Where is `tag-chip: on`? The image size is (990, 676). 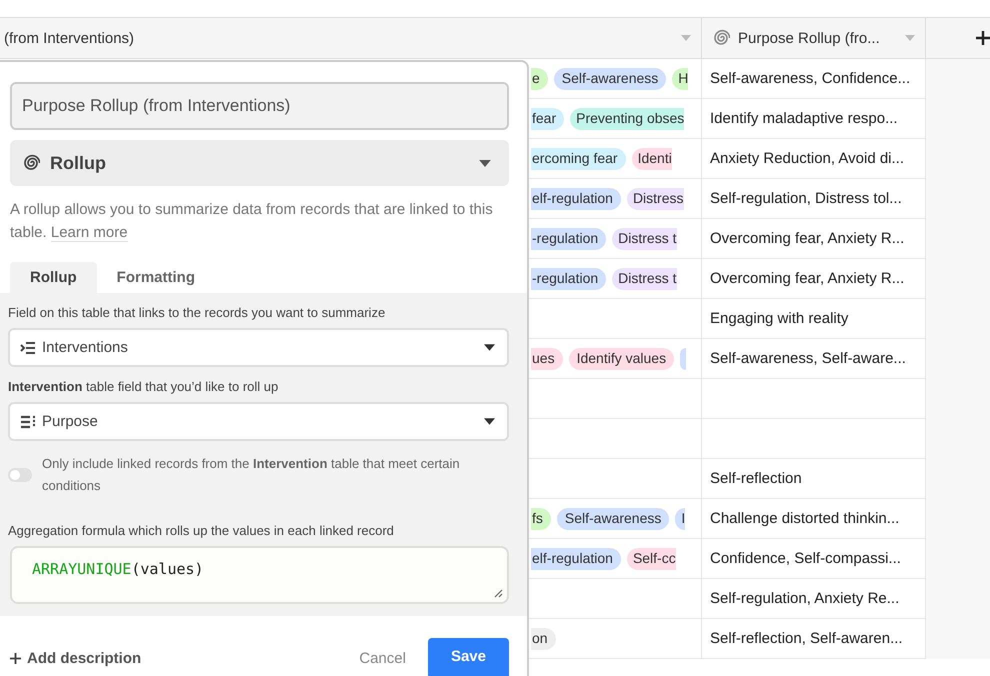 tag-chip: on is located at coordinates (543, 639).